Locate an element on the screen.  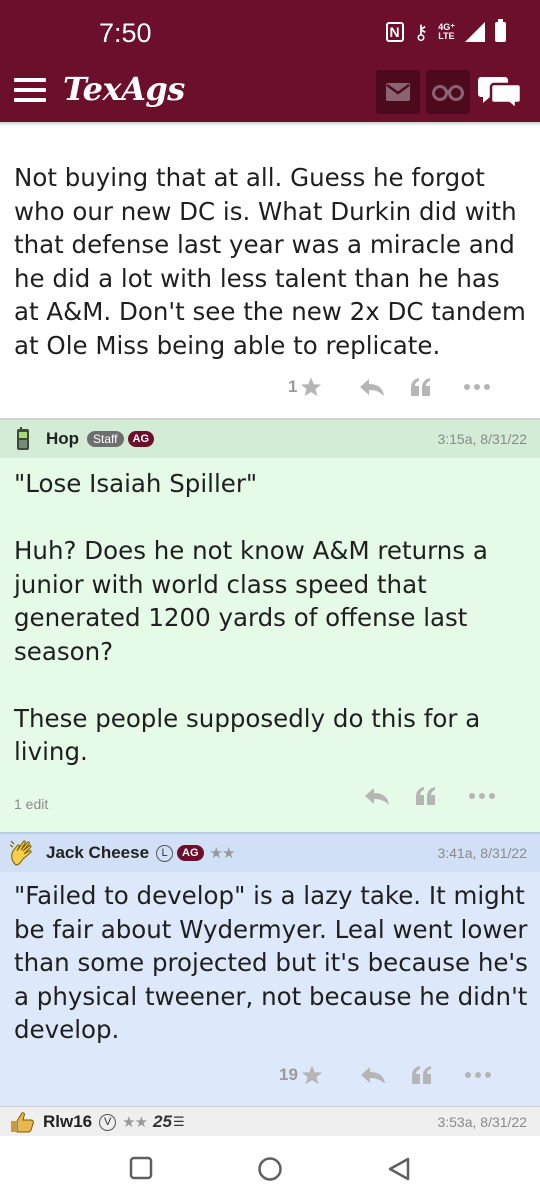
post-actions: 1 is located at coordinates (389, 387).